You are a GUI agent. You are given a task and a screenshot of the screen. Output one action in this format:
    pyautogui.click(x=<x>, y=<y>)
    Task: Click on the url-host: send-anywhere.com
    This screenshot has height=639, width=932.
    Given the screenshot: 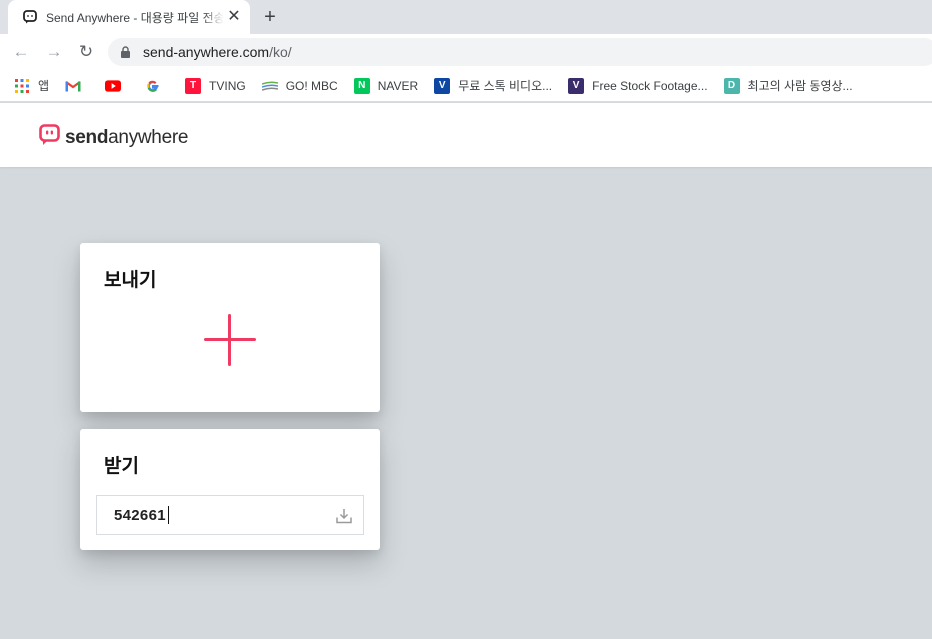 What is the action you would take?
    pyautogui.click(x=206, y=52)
    